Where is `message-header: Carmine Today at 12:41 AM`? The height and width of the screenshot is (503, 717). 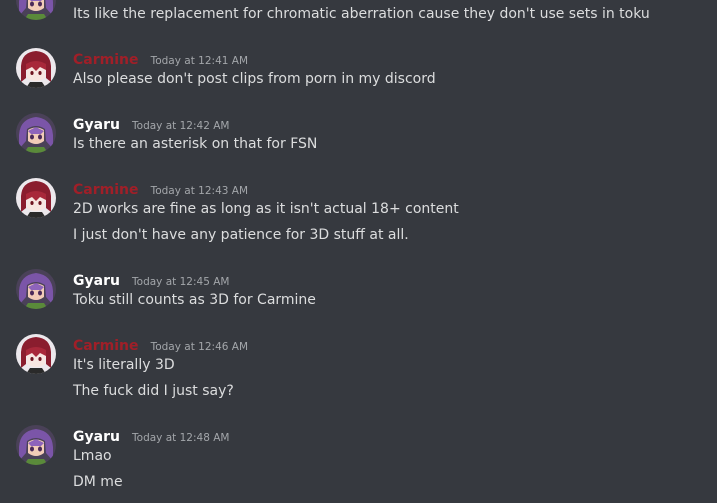
message-header: Carmine Today at 12:41 AM is located at coordinates (160, 58).